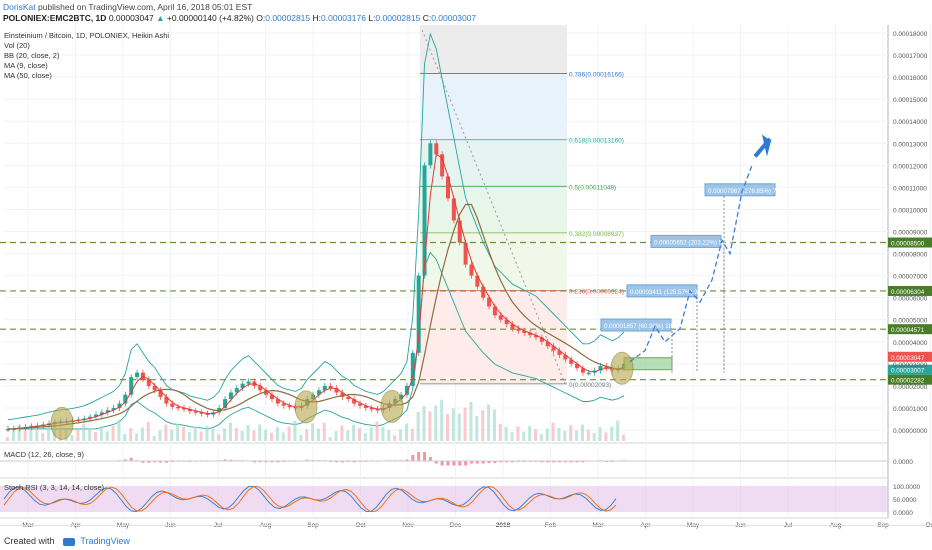 This screenshot has width=932, height=550. What do you see at coordinates (44, 454) in the screenshot?
I see `macd-label: MACD (12, 26, close, 9)` at bounding box center [44, 454].